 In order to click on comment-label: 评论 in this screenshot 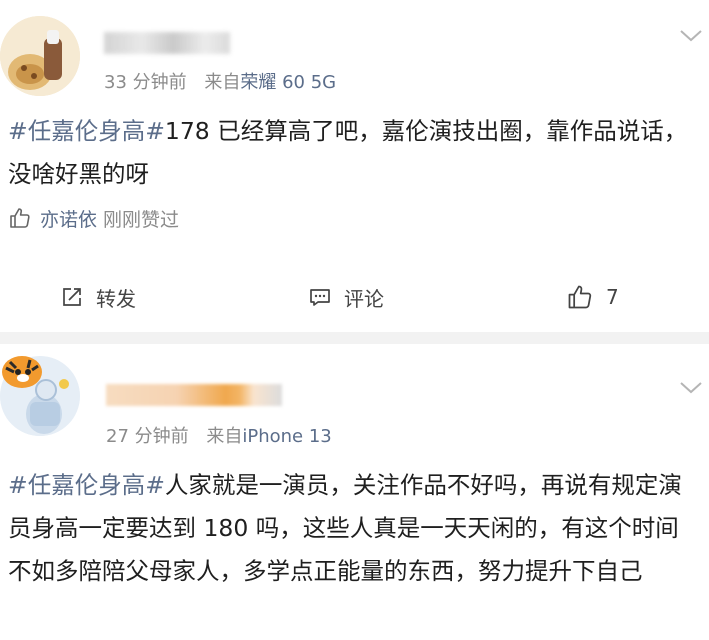, I will do `click(364, 298)`.